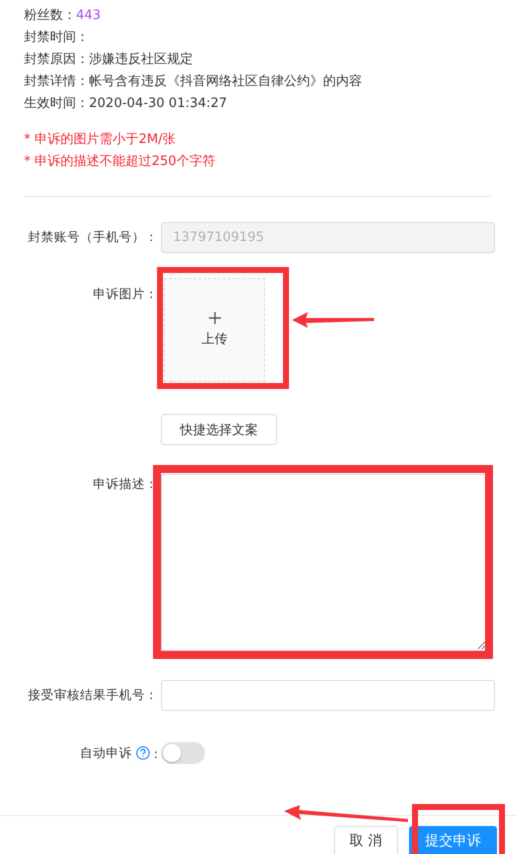 Image resolution: width=516 pixels, height=854 pixels. I want to click on plus-icon, so click(214, 318).